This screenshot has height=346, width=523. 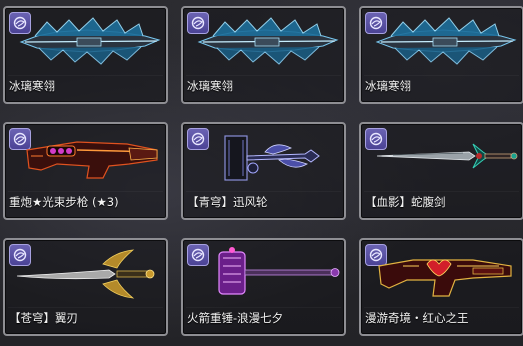 I want to click on item-card-serpent-sword: 【血影】蛇腹剑, so click(x=441, y=171).